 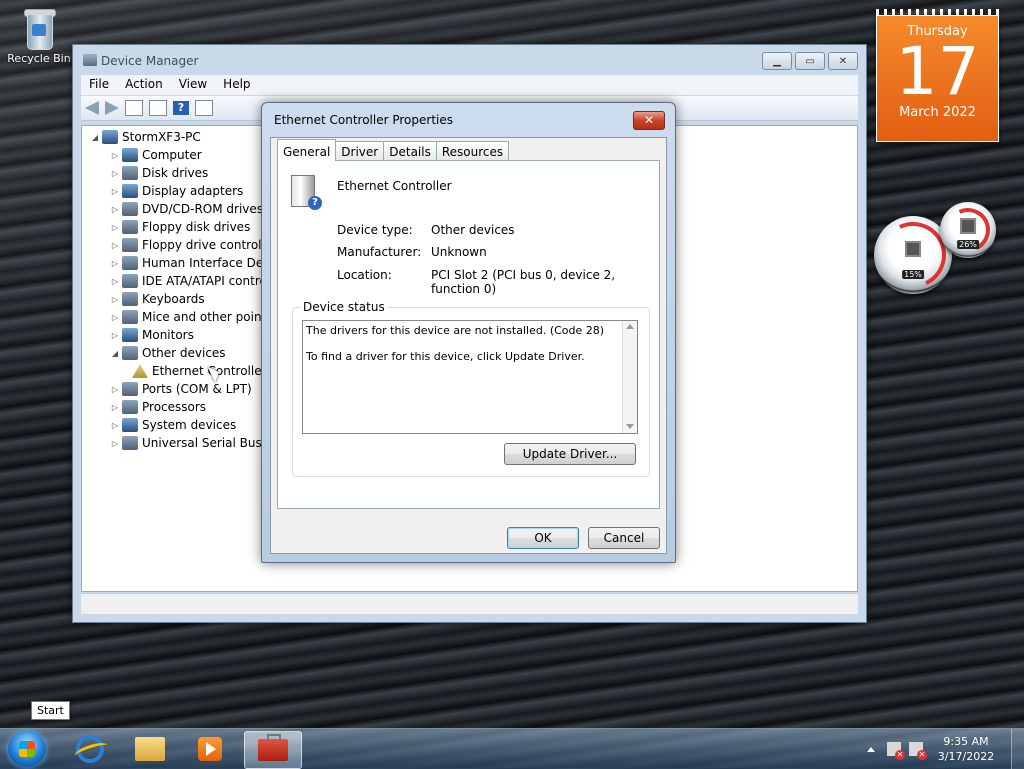 I want to click on tree-item-mice: ▷ Mice and other pointin, so click(x=195, y=317).